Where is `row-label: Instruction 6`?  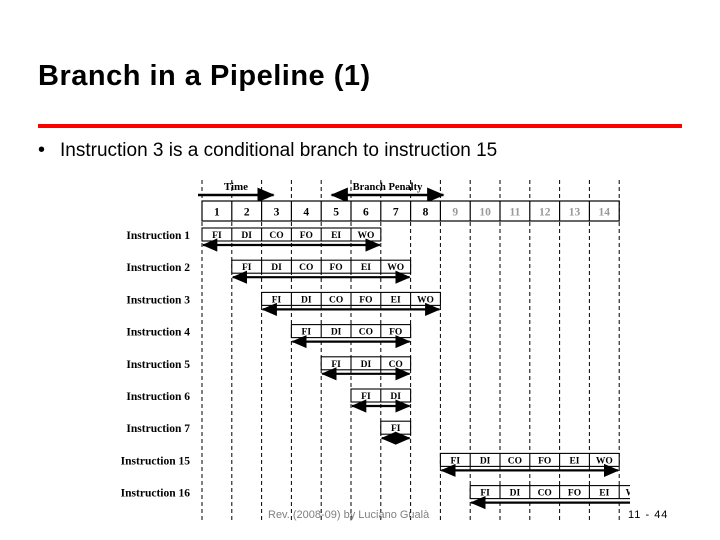
row-label: Instruction 6 is located at coordinates (158, 397).